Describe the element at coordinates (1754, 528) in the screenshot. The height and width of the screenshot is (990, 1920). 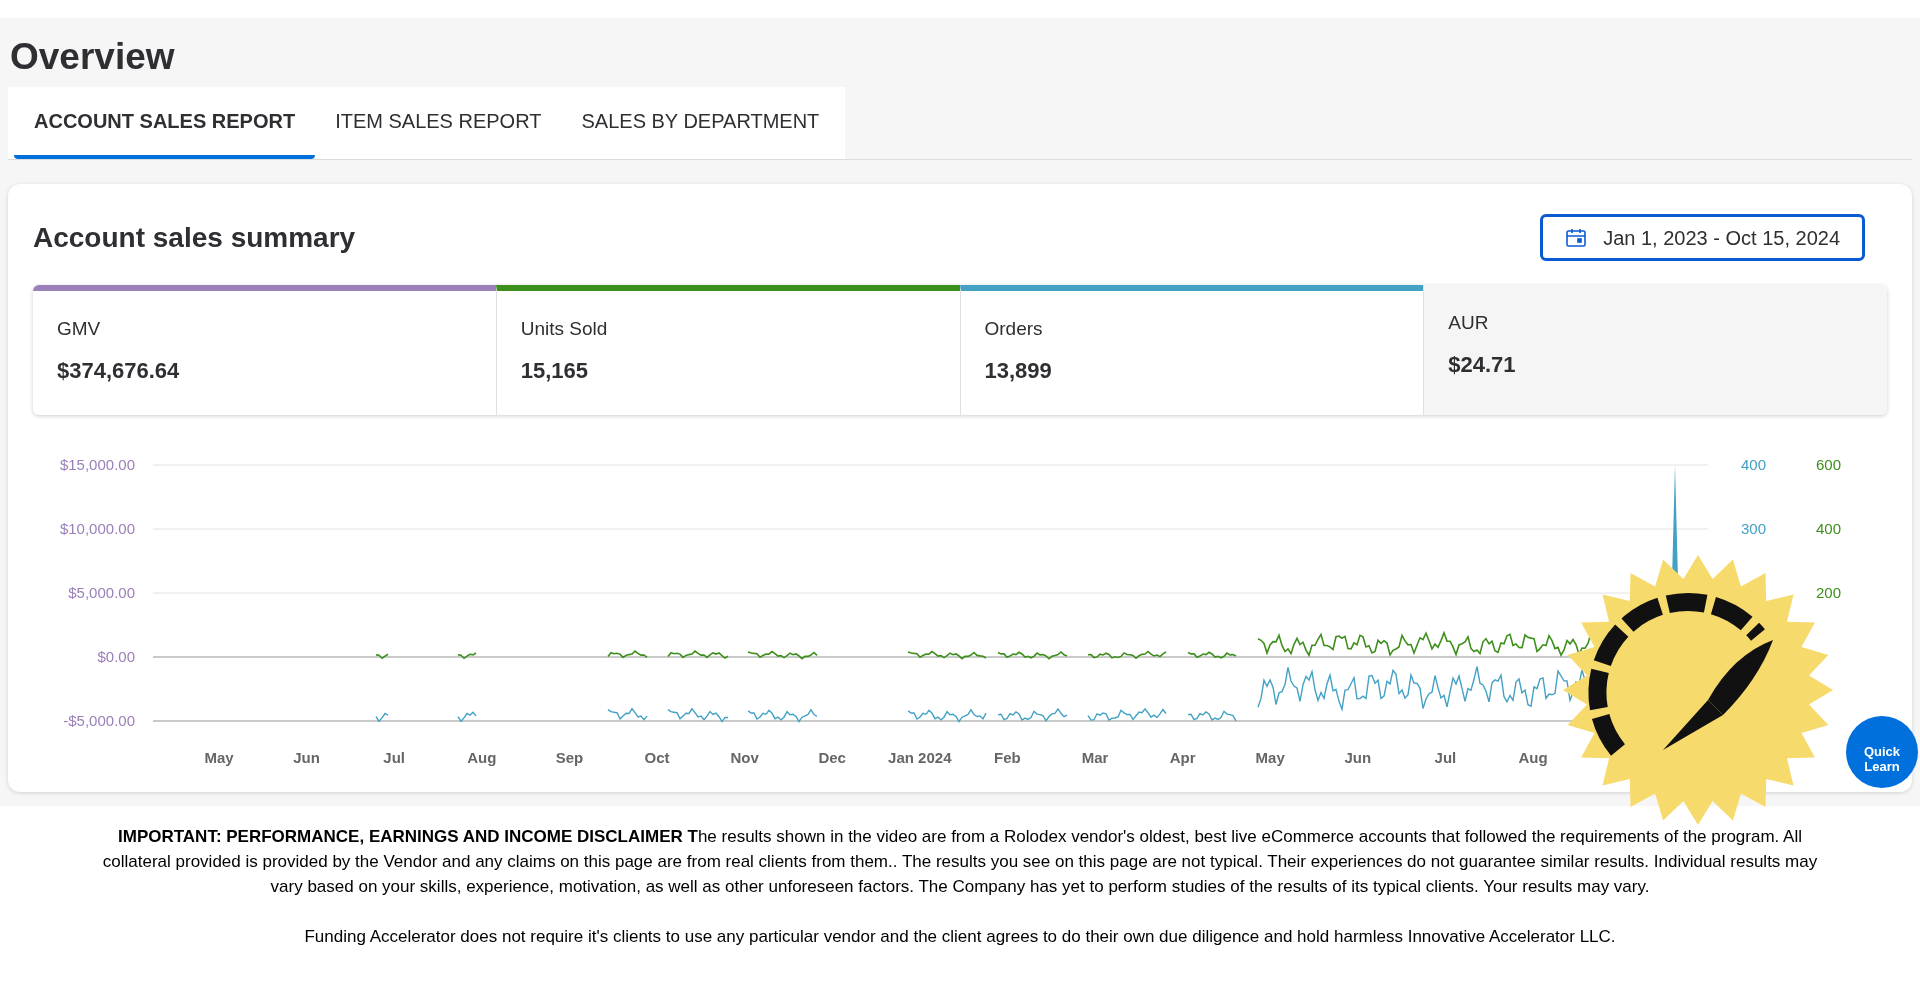
I see `axis-label: 300` at that location.